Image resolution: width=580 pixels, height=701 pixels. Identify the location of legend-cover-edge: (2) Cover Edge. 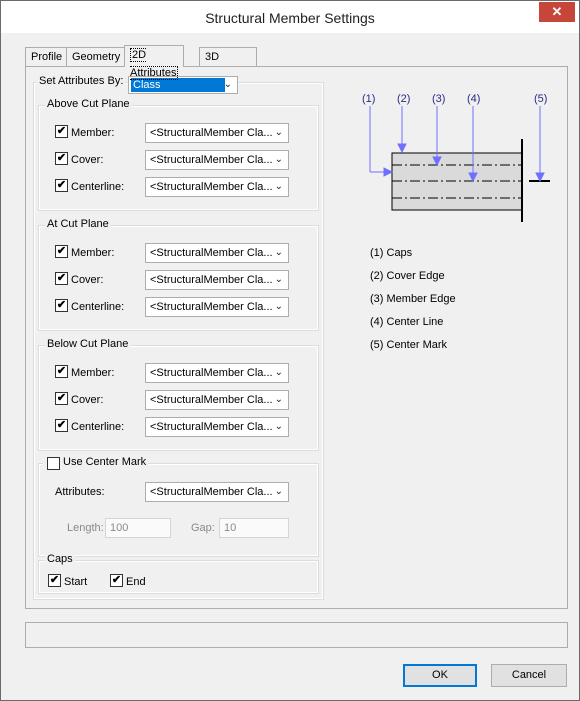
(407, 276).